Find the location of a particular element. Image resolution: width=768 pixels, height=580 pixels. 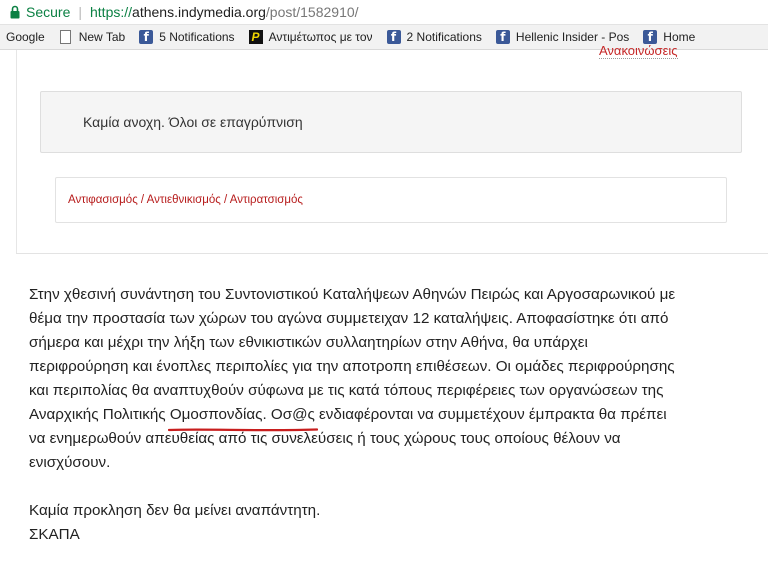

bookmark-google: Google is located at coordinates (25, 37).